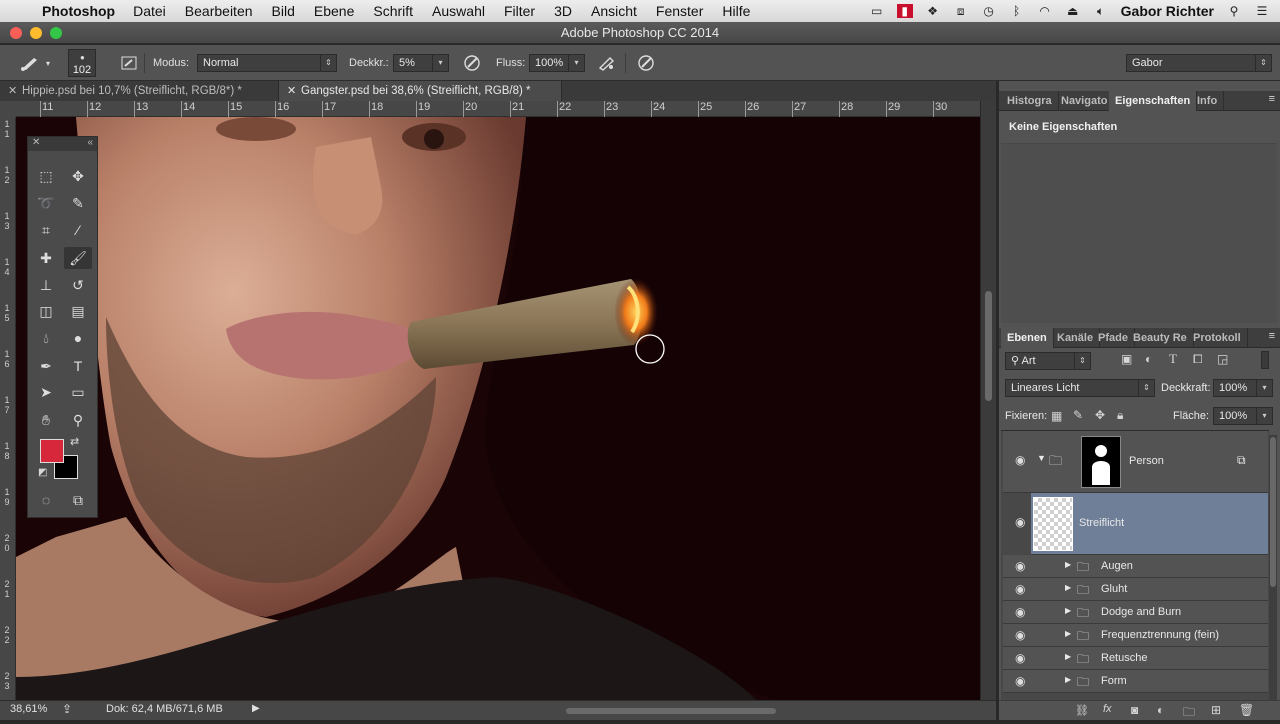  I want to click on eyedropper-tool-icon: ⁄, so click(78, 230).